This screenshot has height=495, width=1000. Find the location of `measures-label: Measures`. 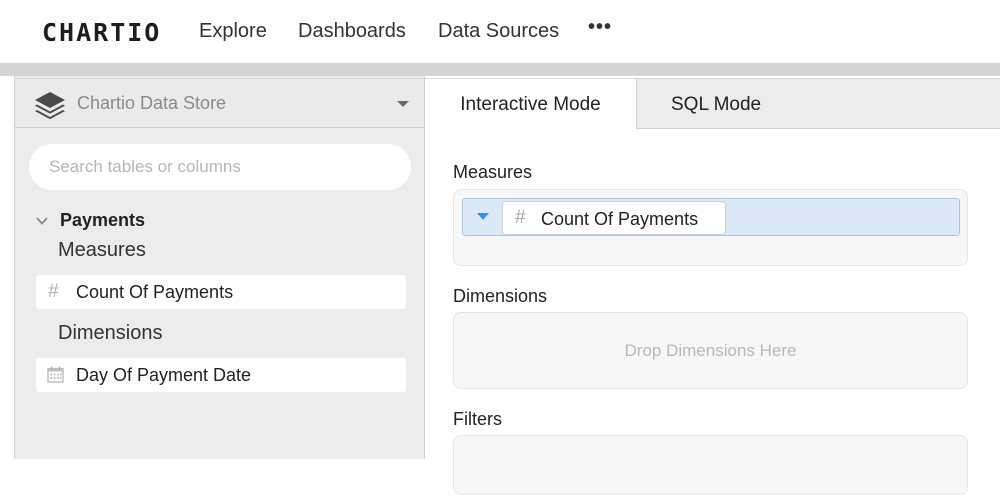

measures-label: Measures is located at coordinates (493, 172).